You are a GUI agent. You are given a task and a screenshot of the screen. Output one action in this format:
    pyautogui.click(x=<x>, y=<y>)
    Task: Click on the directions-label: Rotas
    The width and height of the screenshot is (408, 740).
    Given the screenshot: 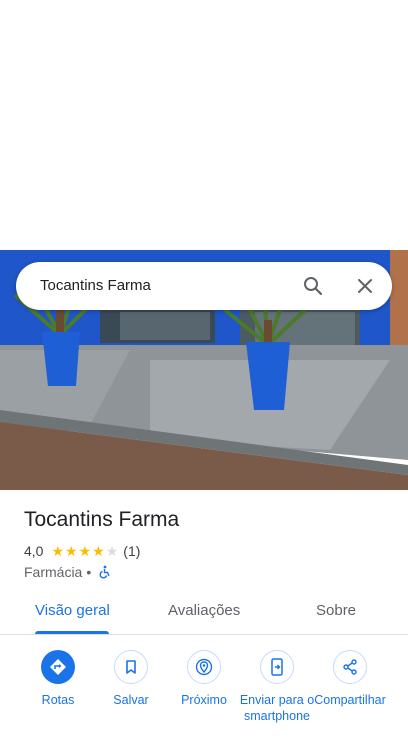 What is the action you would take?
    pyautogui.click(x=58, y=700)
    